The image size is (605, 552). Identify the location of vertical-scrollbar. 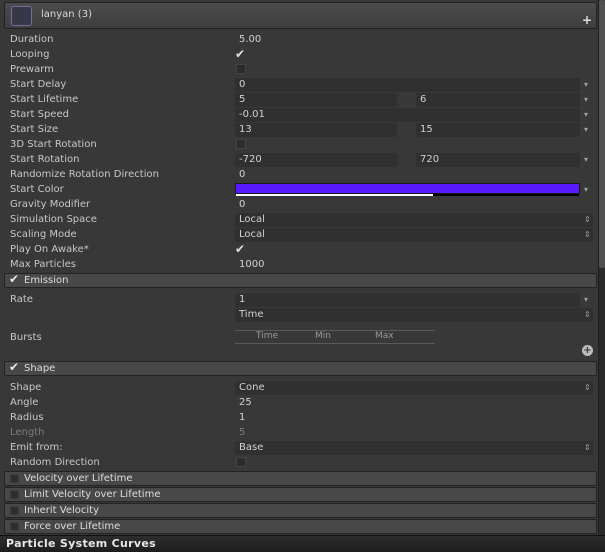
(602, 267).